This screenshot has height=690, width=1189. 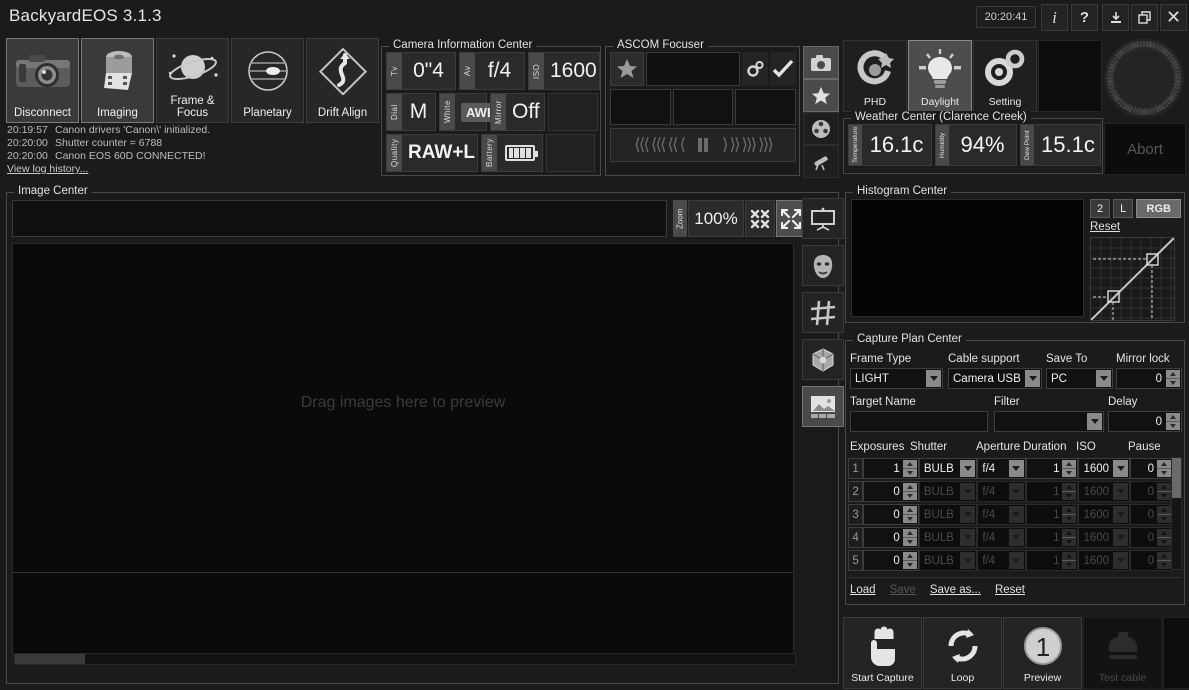 What do you see at coordinates (1079, 378) in the screenshot?
I see `save-to-select: PC` at bounding box center [1079, 378].